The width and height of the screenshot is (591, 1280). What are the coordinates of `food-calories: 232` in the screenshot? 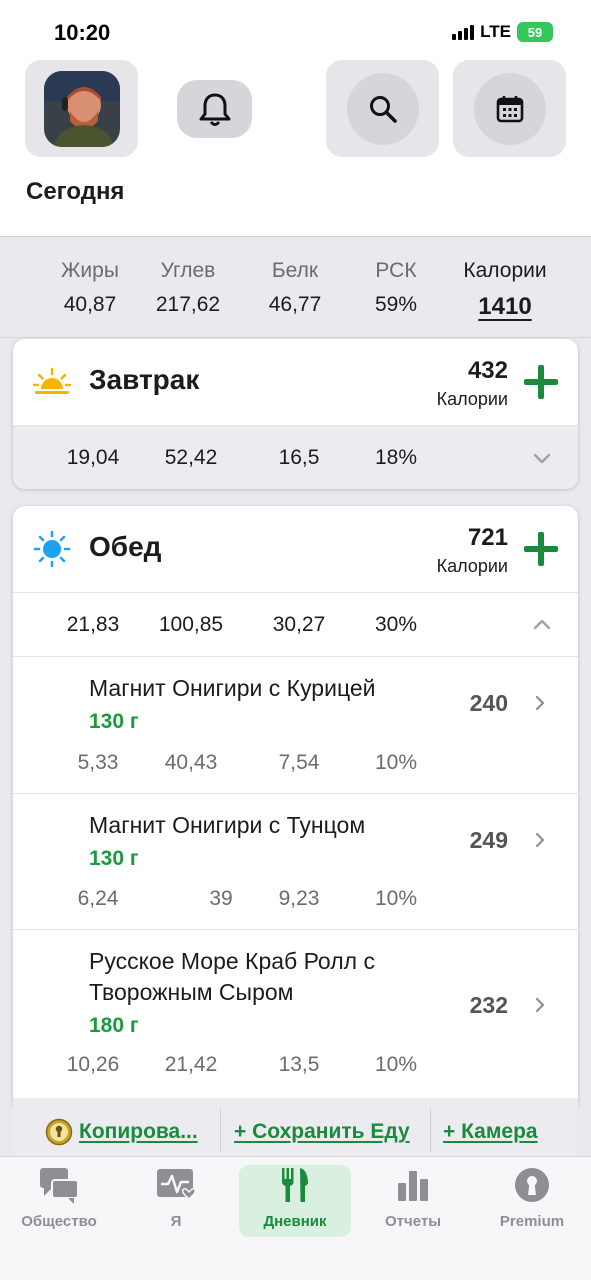 It's located at (488, 1005).